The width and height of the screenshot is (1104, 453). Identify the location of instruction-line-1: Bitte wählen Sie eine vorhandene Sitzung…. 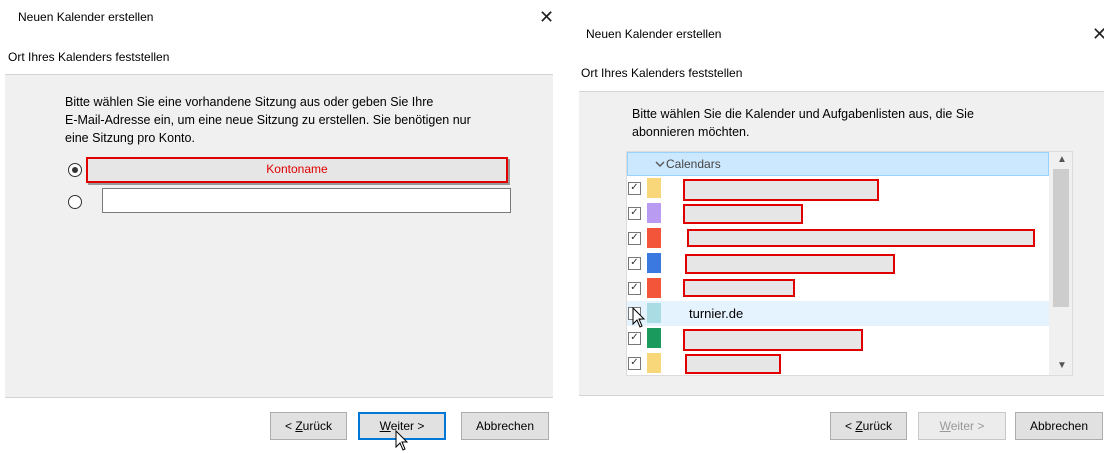
(249, 102).